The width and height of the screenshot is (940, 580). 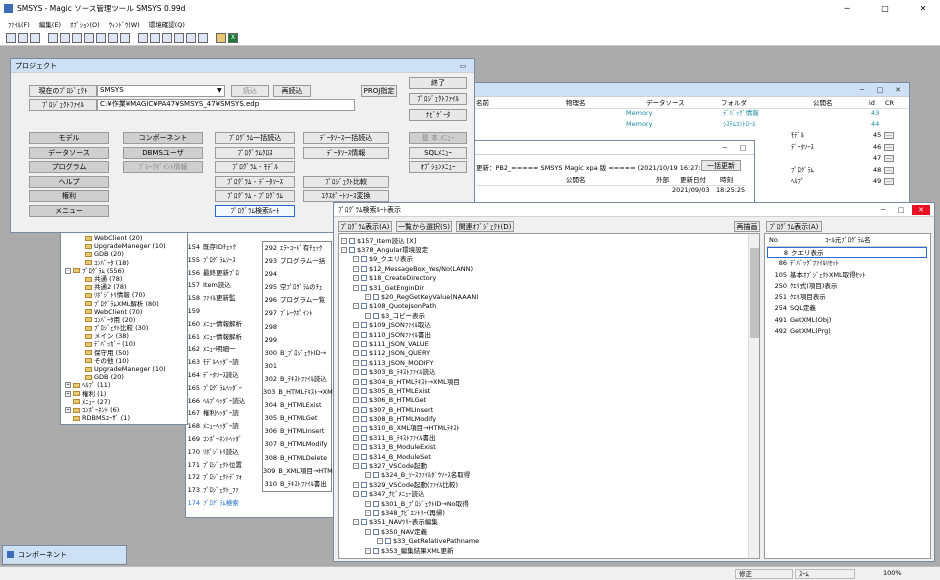 What do you see at coordinates (115, 295) in the screenshot?
I see `tree-item: ﾘﾎﾟｼﾞﾄﾘ情報 (70)` at bounding box center [115, 295].